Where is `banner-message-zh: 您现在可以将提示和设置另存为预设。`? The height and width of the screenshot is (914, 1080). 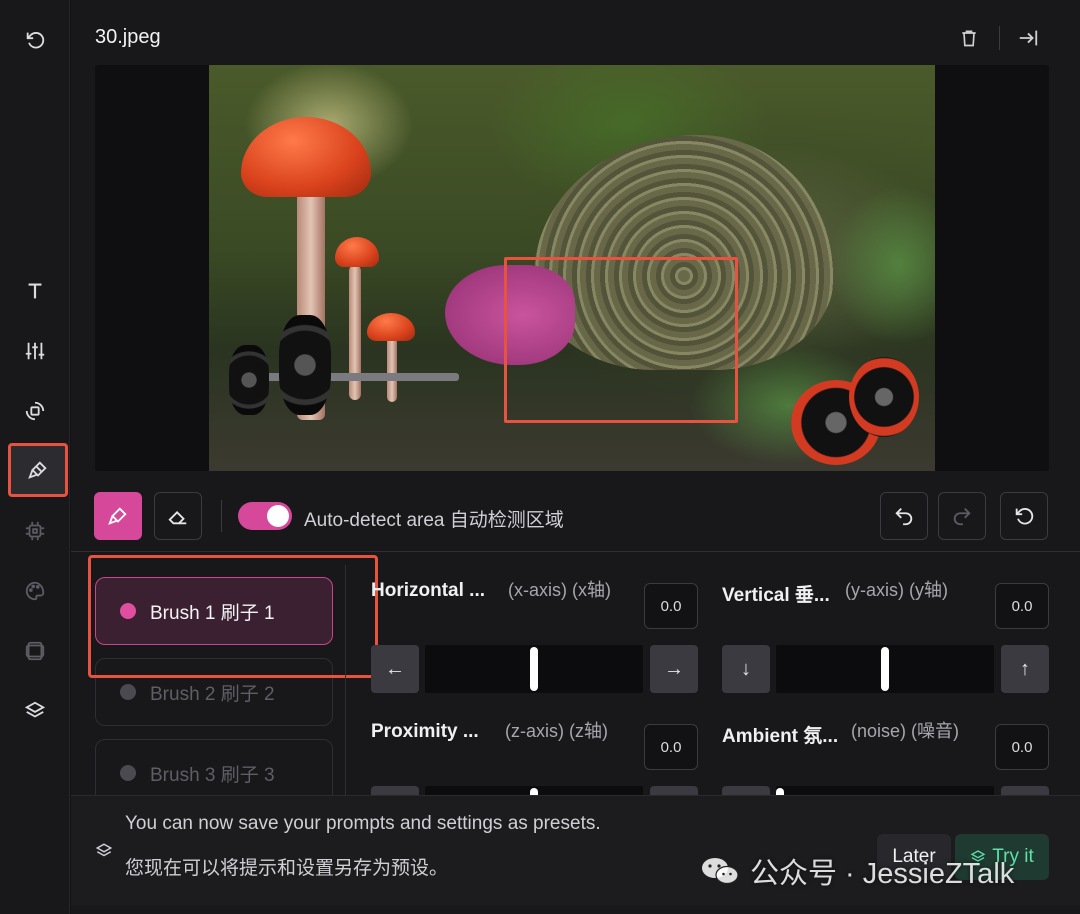 banner-message-zh: 您现在可以将提示和设置另存为预设。 is located at coordinates (287, 868).